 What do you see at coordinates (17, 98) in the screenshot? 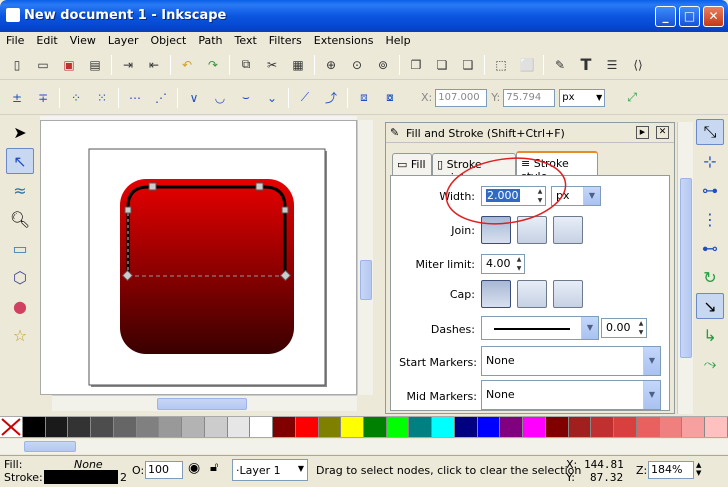
I see `insert-node-icon: ±` at bounding box center [17, 98].